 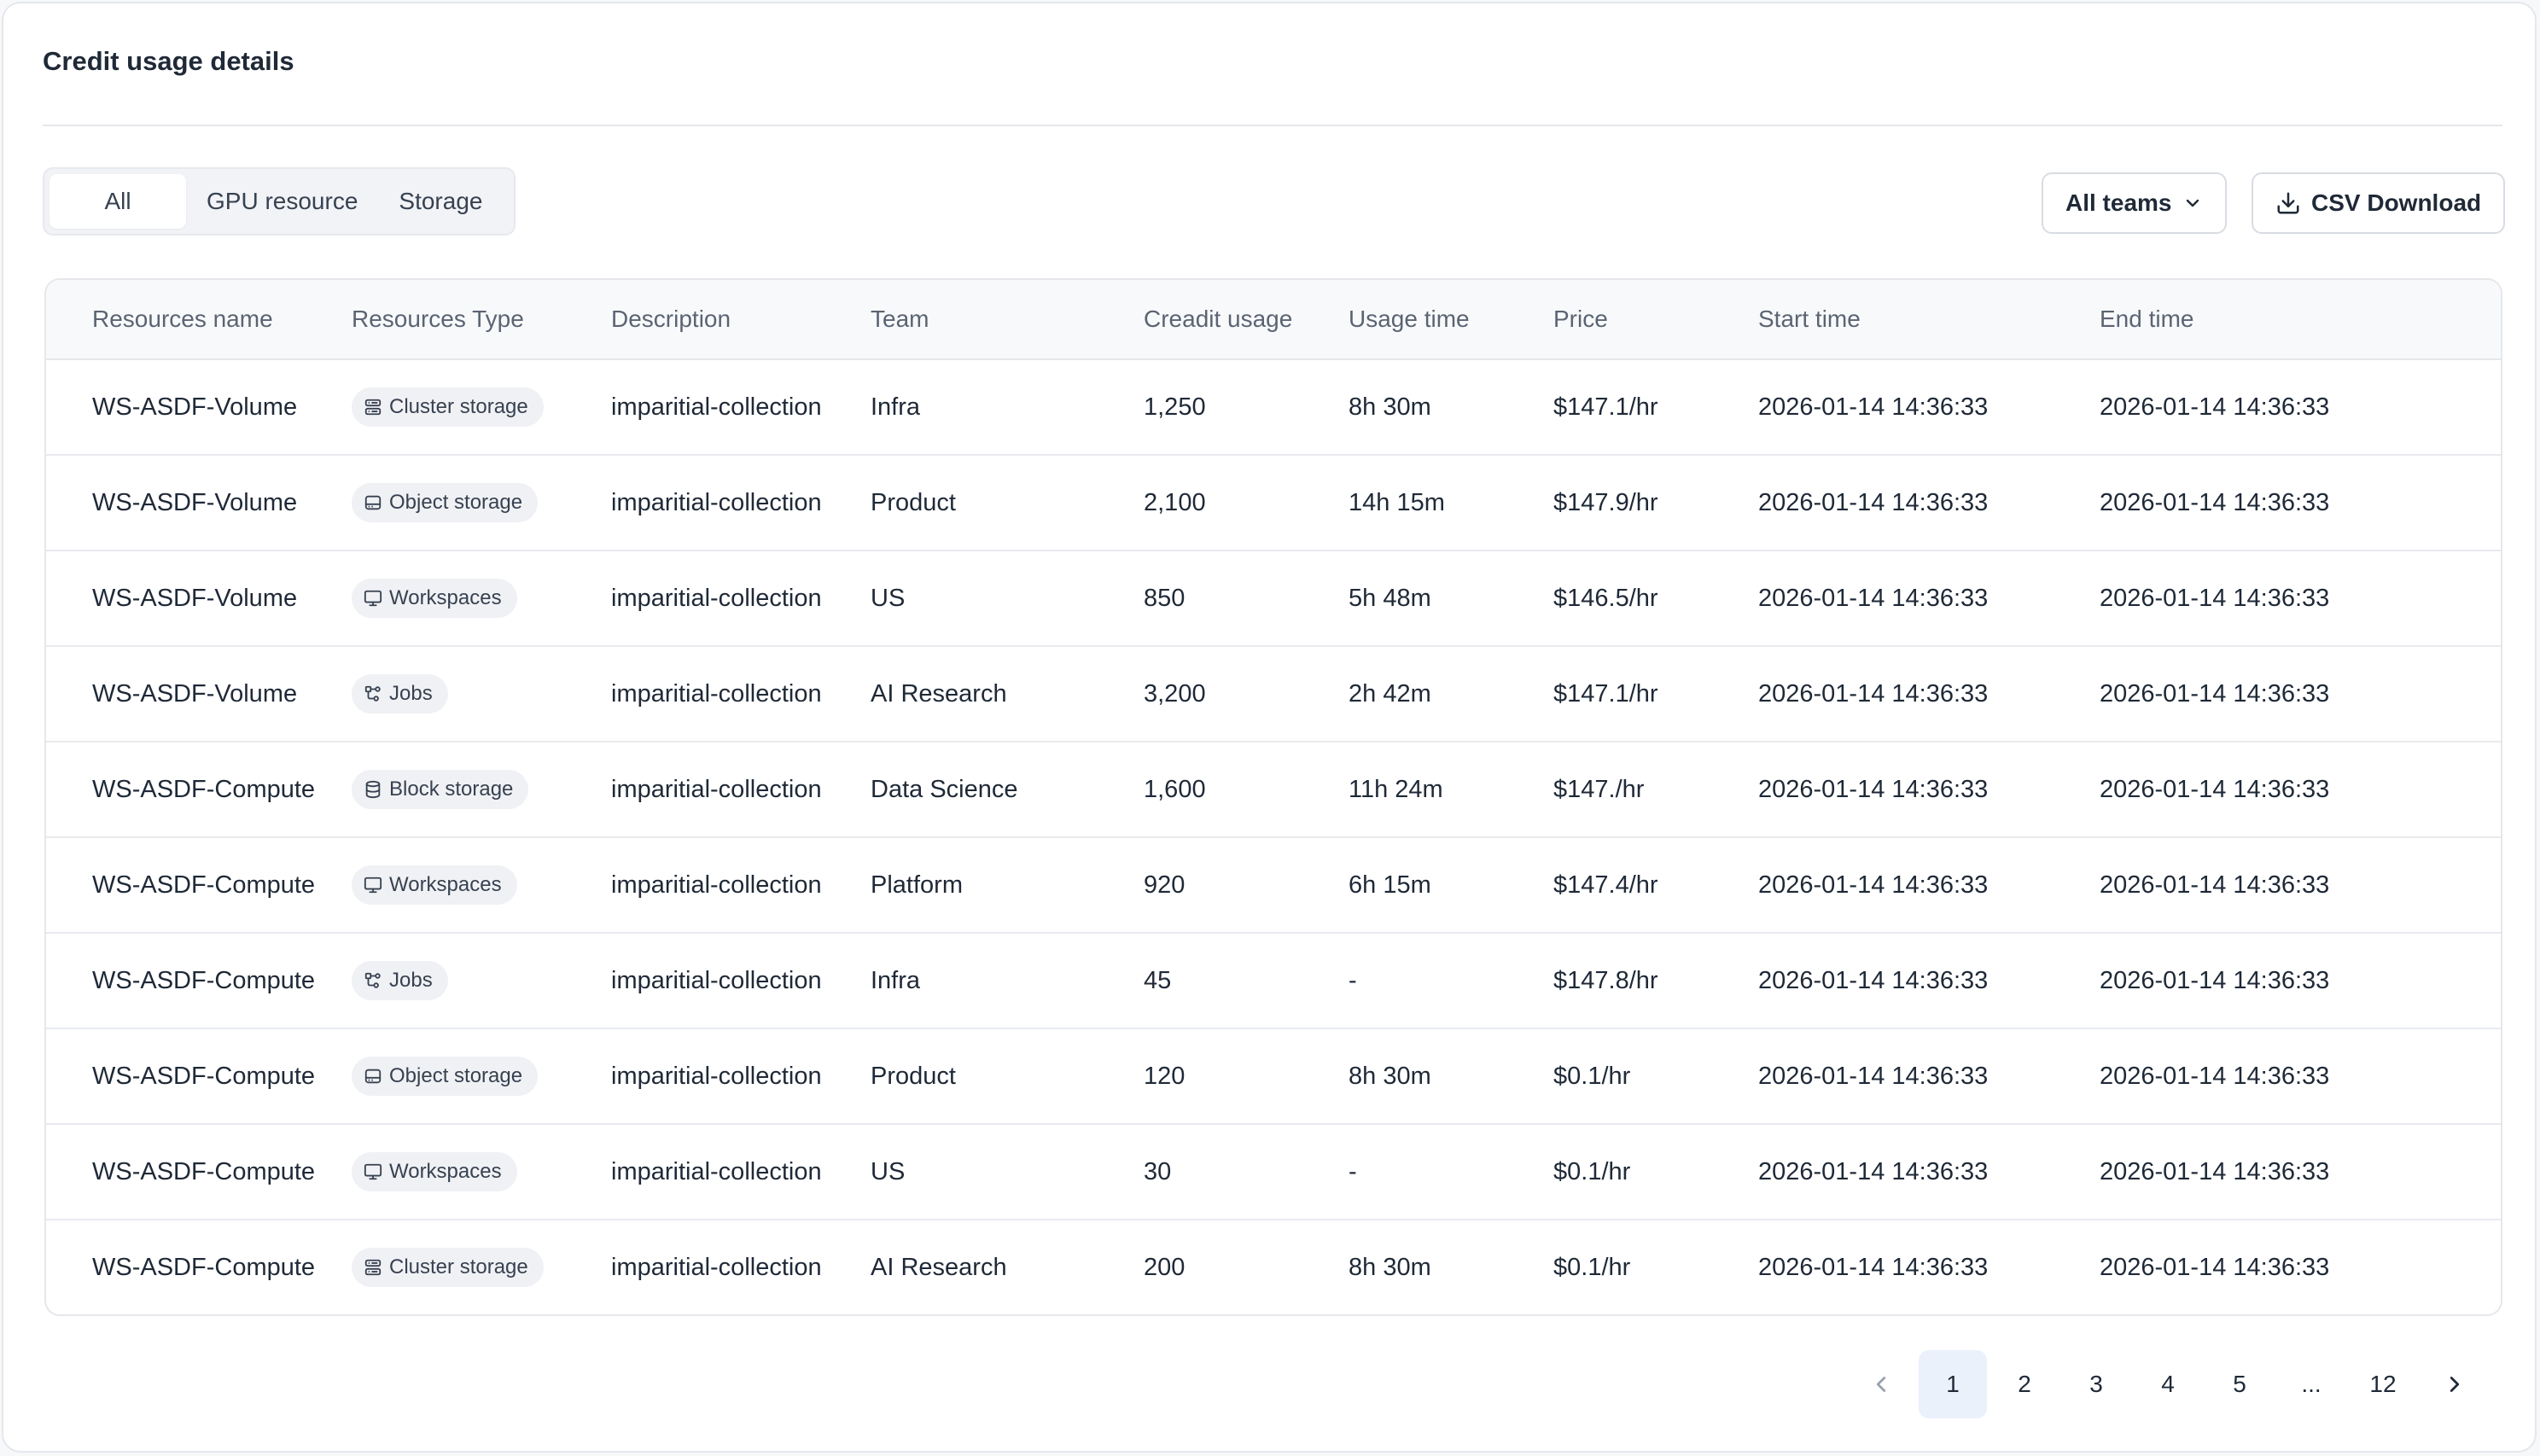 I want to click on usage-time-cell: -, so click(x=1353, y=980).